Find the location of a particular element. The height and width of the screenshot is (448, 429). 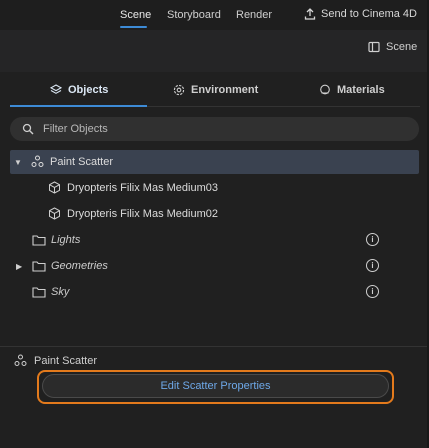

scene-panel-toggle: Scene is located at coordinates (392, 47).